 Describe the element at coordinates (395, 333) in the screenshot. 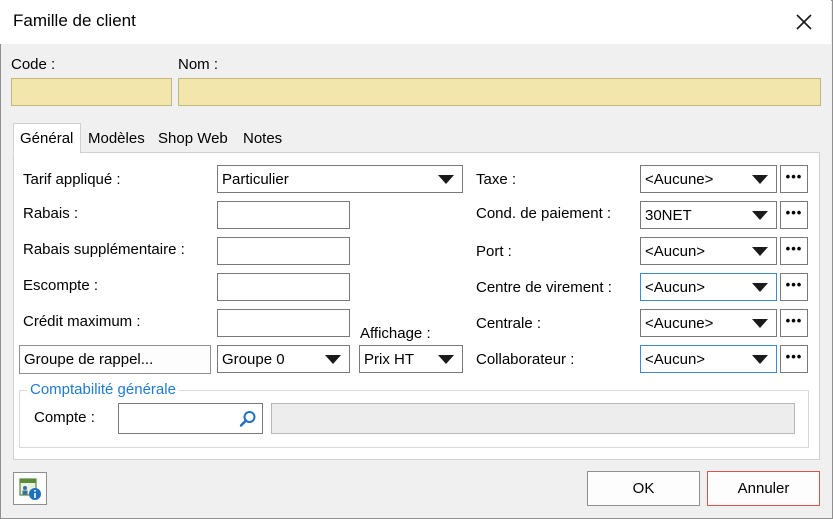

I see `affichage-label: Affichage :` at that location.